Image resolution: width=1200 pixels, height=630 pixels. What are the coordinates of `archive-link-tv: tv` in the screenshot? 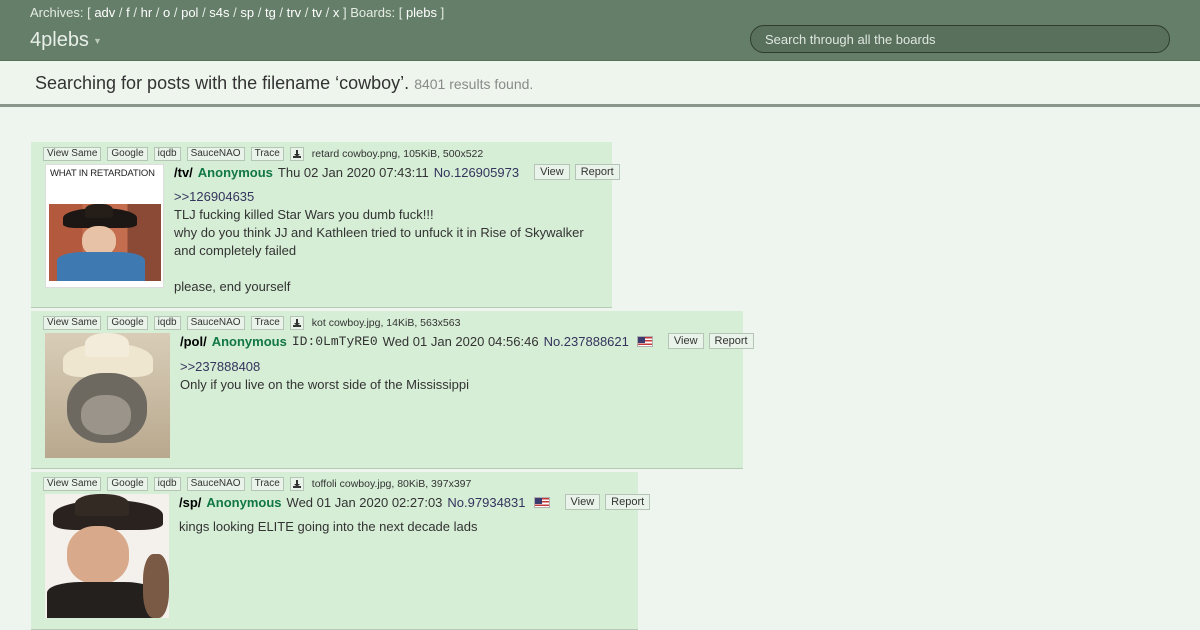 It's located at (317, 12).